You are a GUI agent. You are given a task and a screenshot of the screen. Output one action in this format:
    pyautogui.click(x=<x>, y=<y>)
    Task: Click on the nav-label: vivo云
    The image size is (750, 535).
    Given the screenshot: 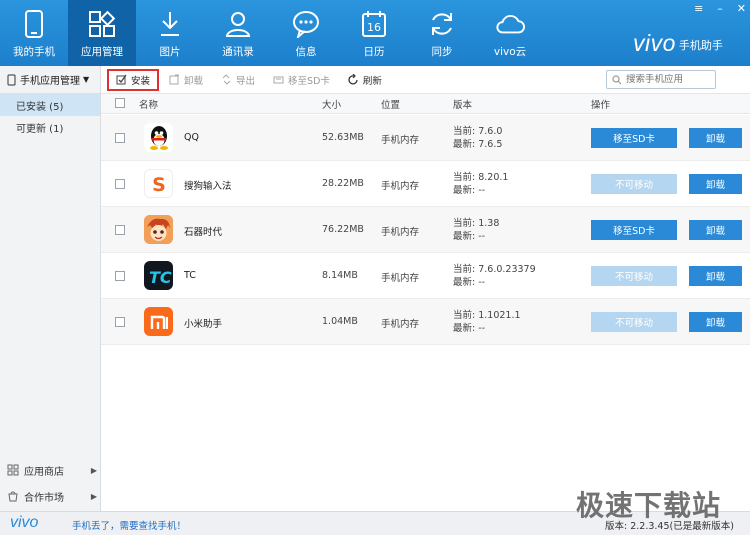 What is the action you would take?
    pyautogui.click(x=510, y=52)
    